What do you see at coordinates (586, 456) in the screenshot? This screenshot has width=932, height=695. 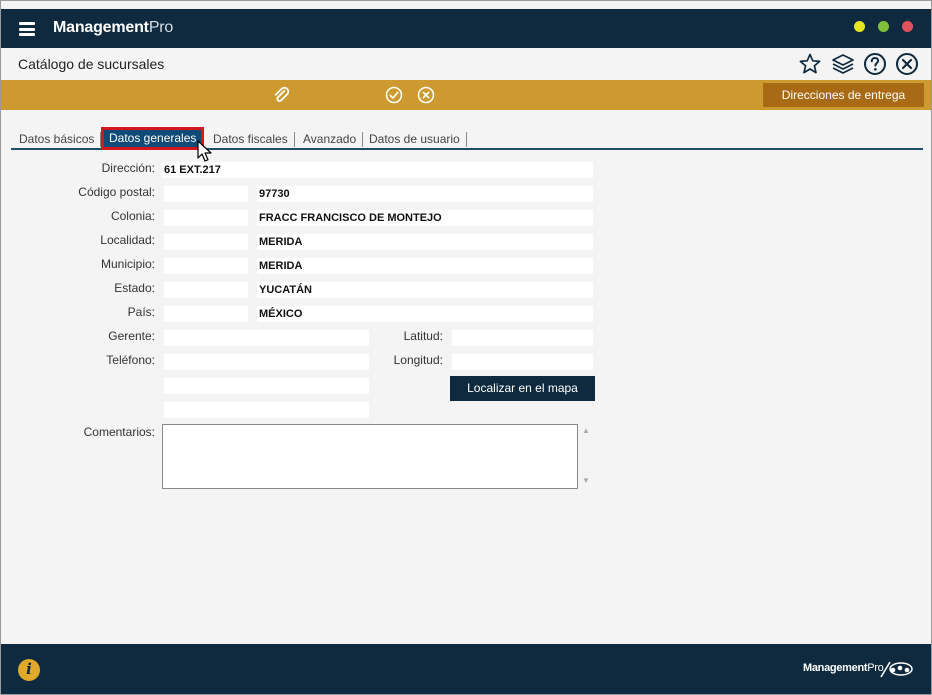 I see `comentarios-scrollbar: ▲ ▼` at bounding box center [586, 456].